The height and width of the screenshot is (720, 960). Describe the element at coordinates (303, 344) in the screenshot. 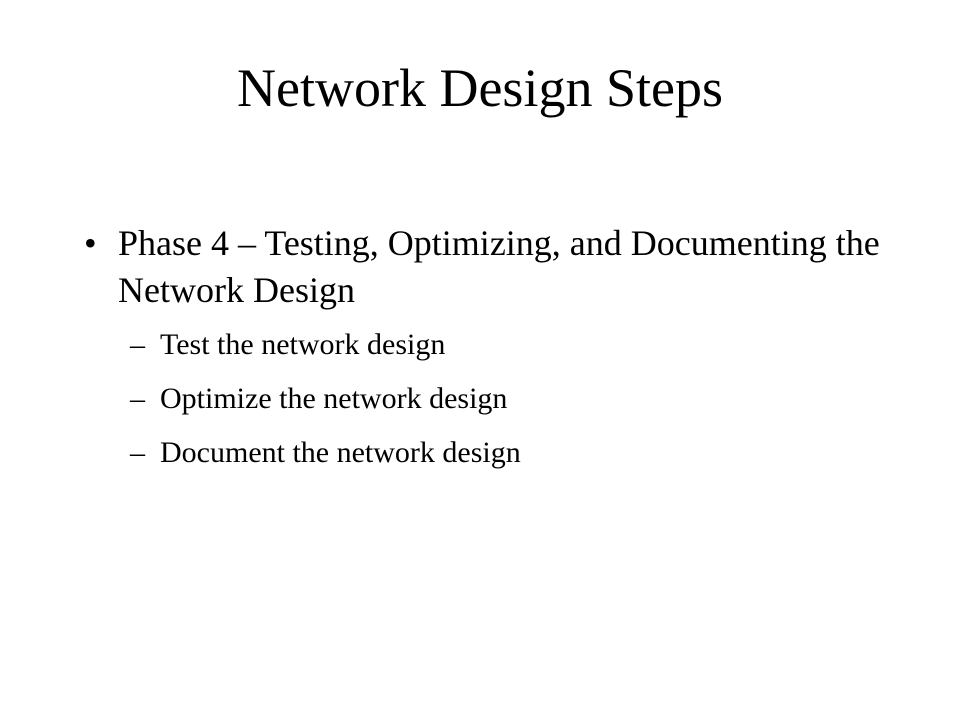

I see `sub-bullet-text: Test the network design` at that location.